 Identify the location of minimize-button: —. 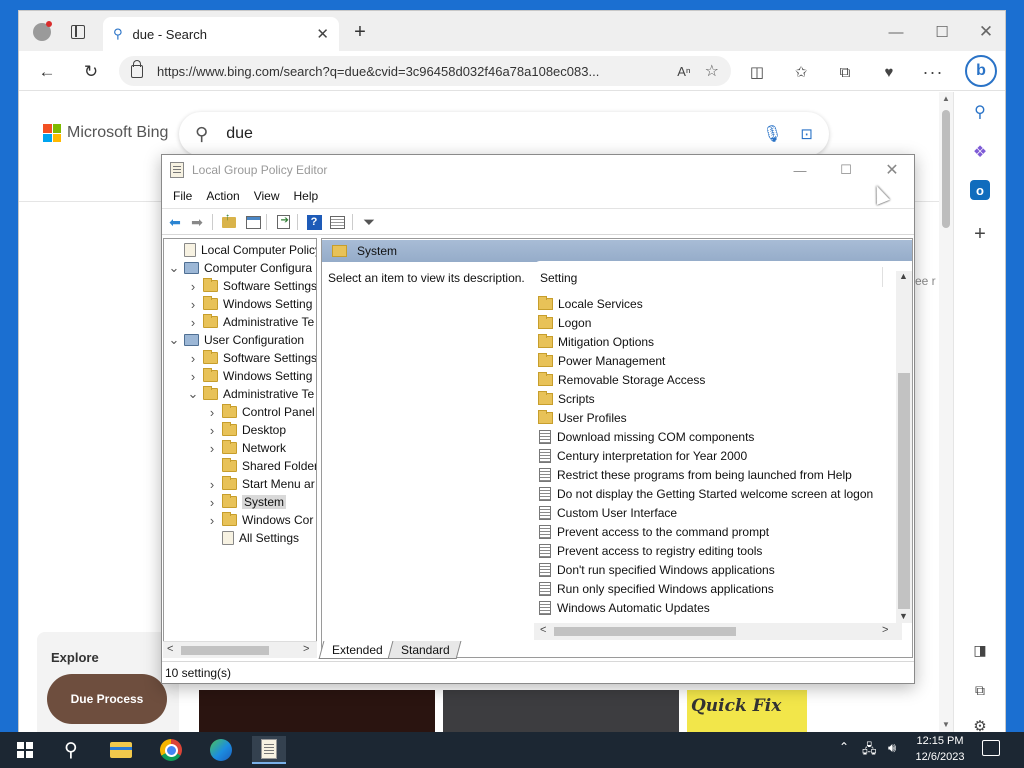
(896, 32).